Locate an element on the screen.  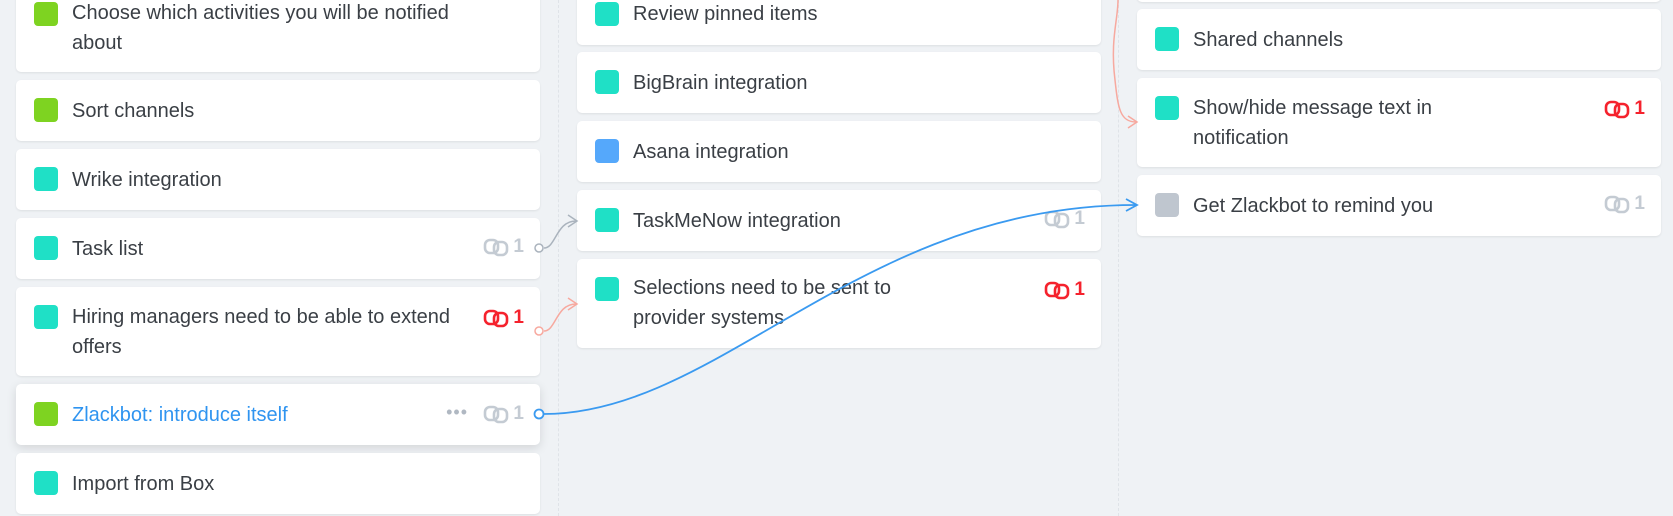
more-dots-icon: ••• is located at coordinates (457, 412).